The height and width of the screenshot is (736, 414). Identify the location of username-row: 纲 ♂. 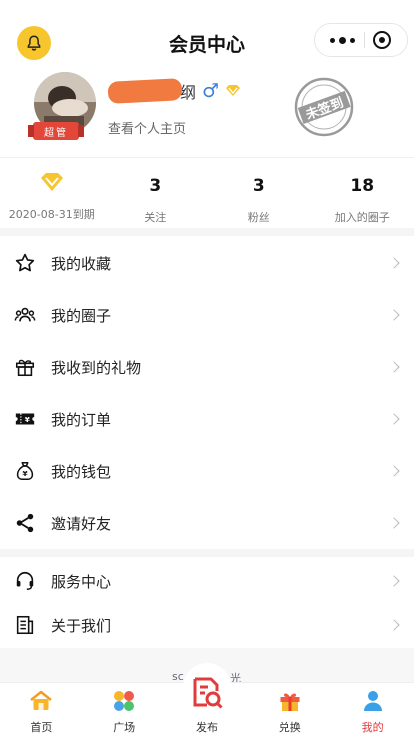
(174, 91).